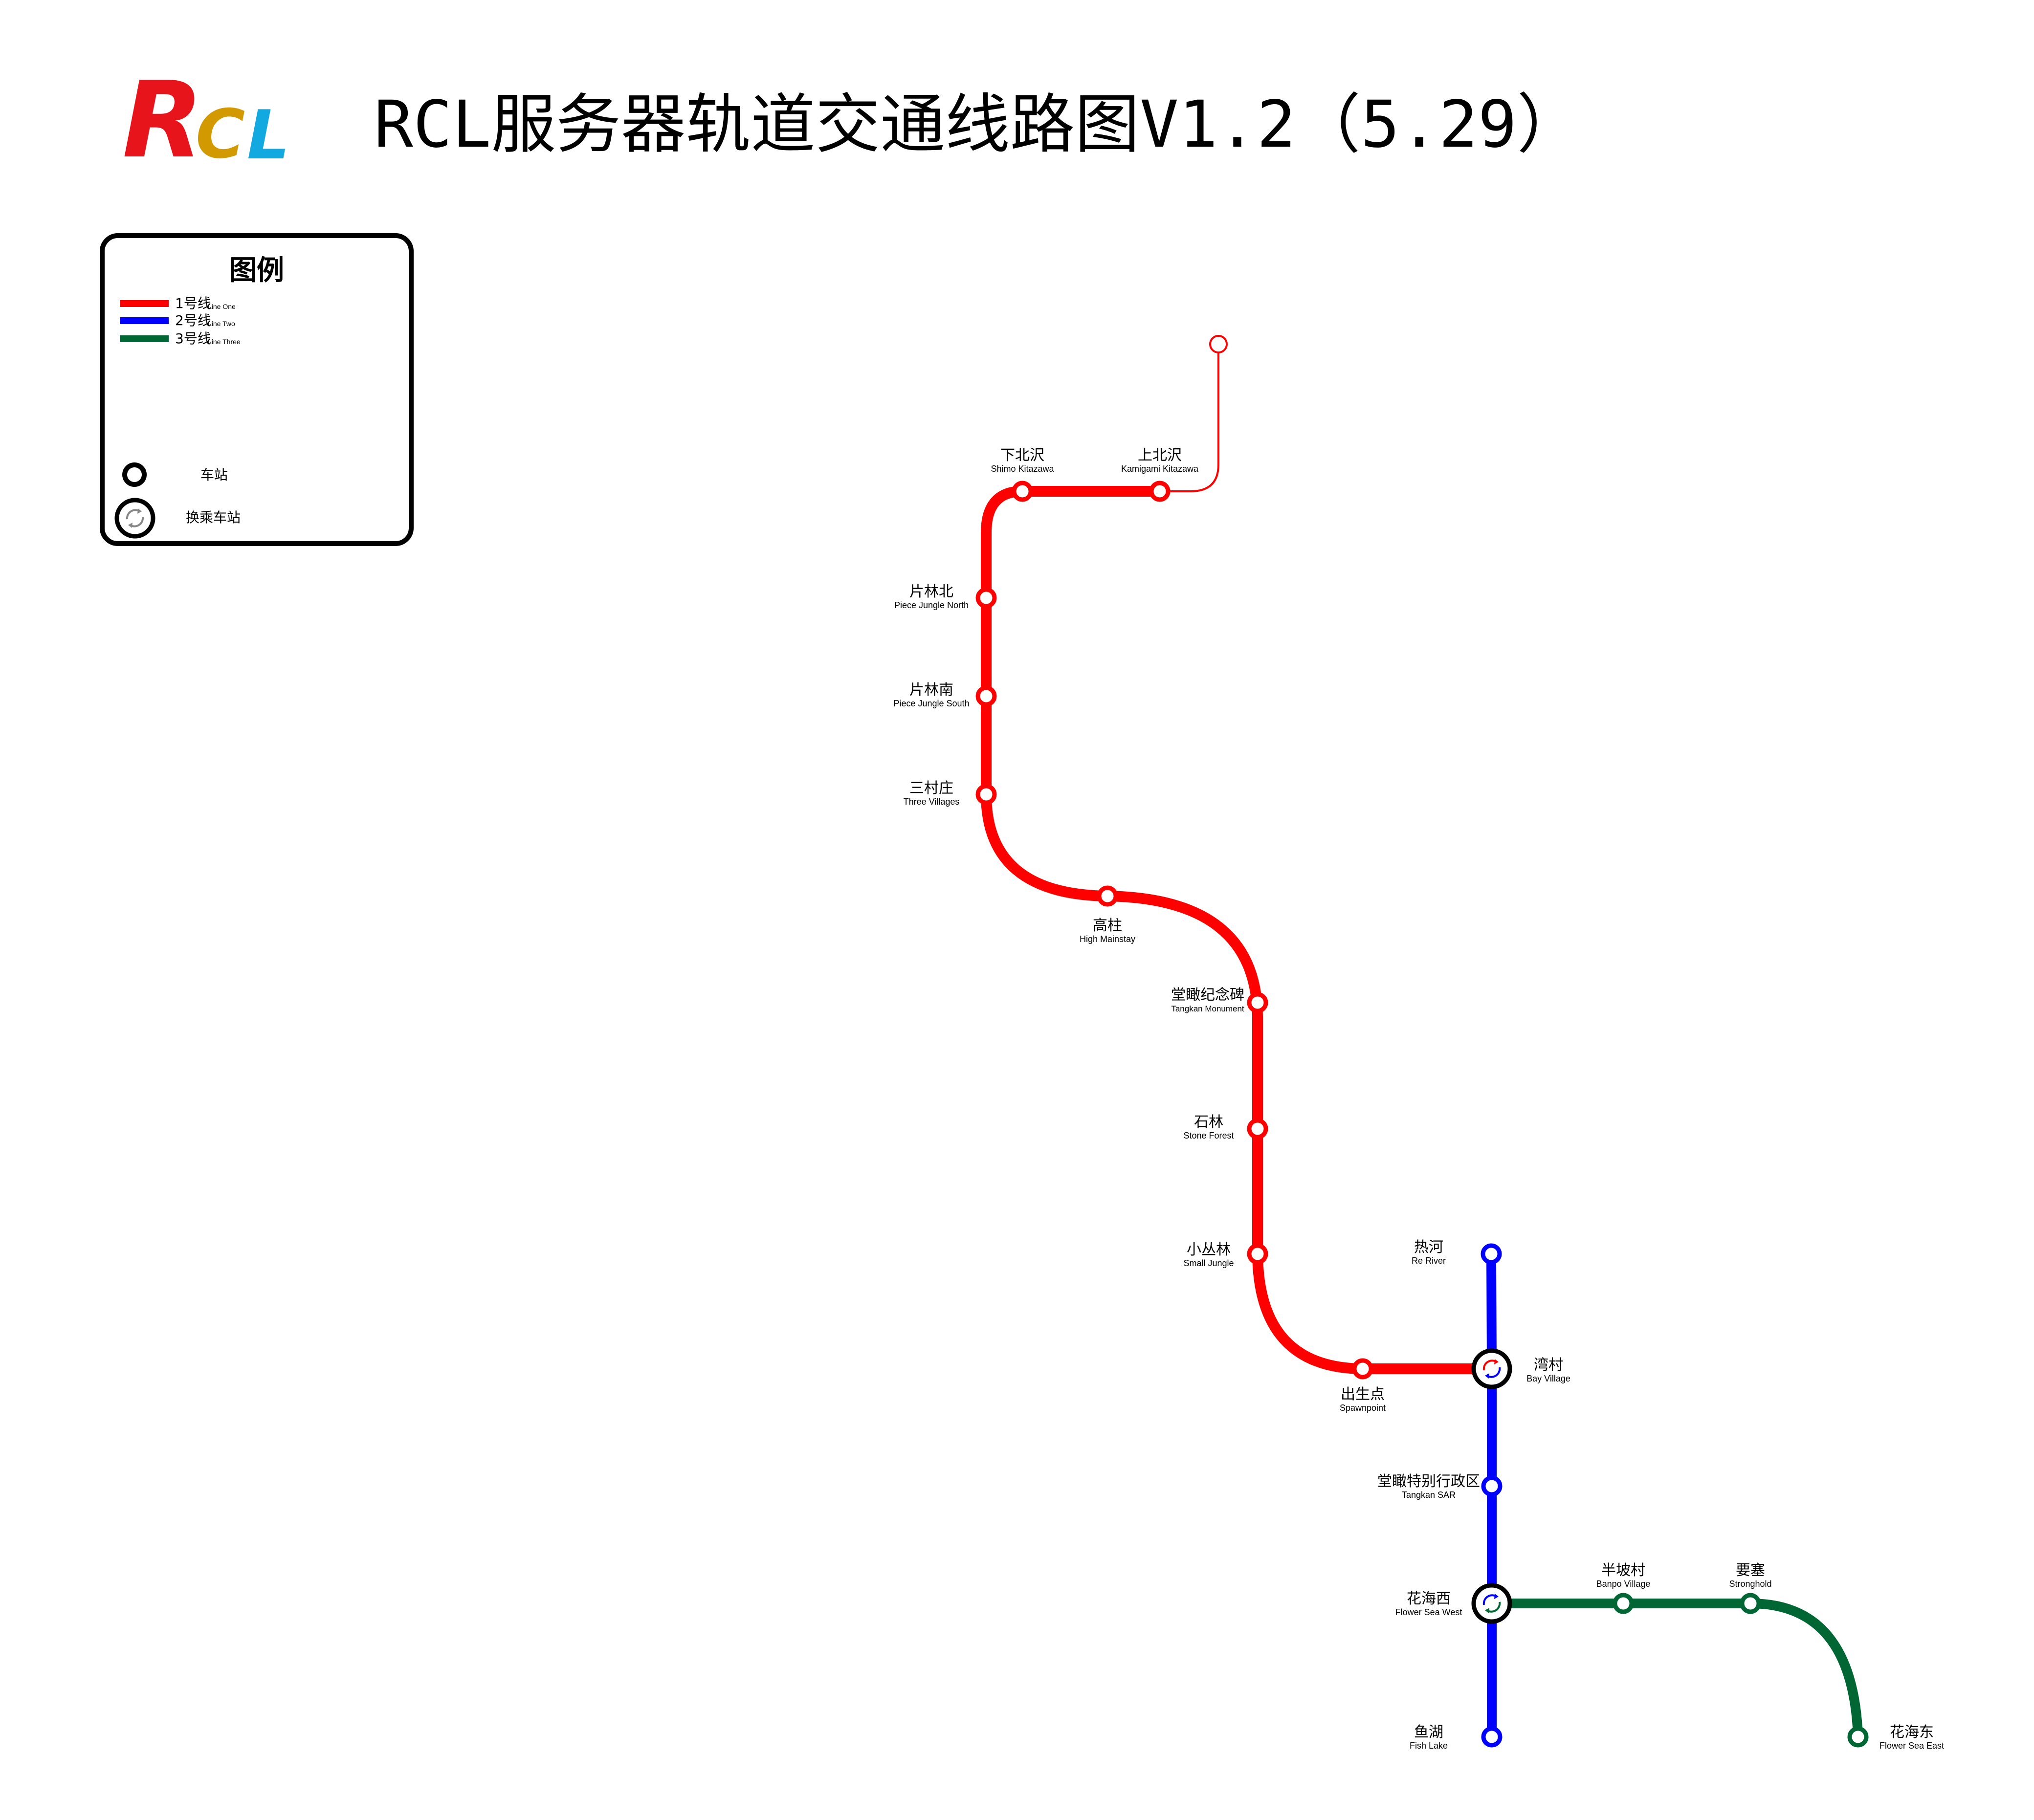 This screenshot has width=2034, height=1820. What do you see at coordinates (1456, 1737) in the screenshot?
I see `station-yuhu: 鱼湖 Fish Lake` at bounding box center [1456, 1737].